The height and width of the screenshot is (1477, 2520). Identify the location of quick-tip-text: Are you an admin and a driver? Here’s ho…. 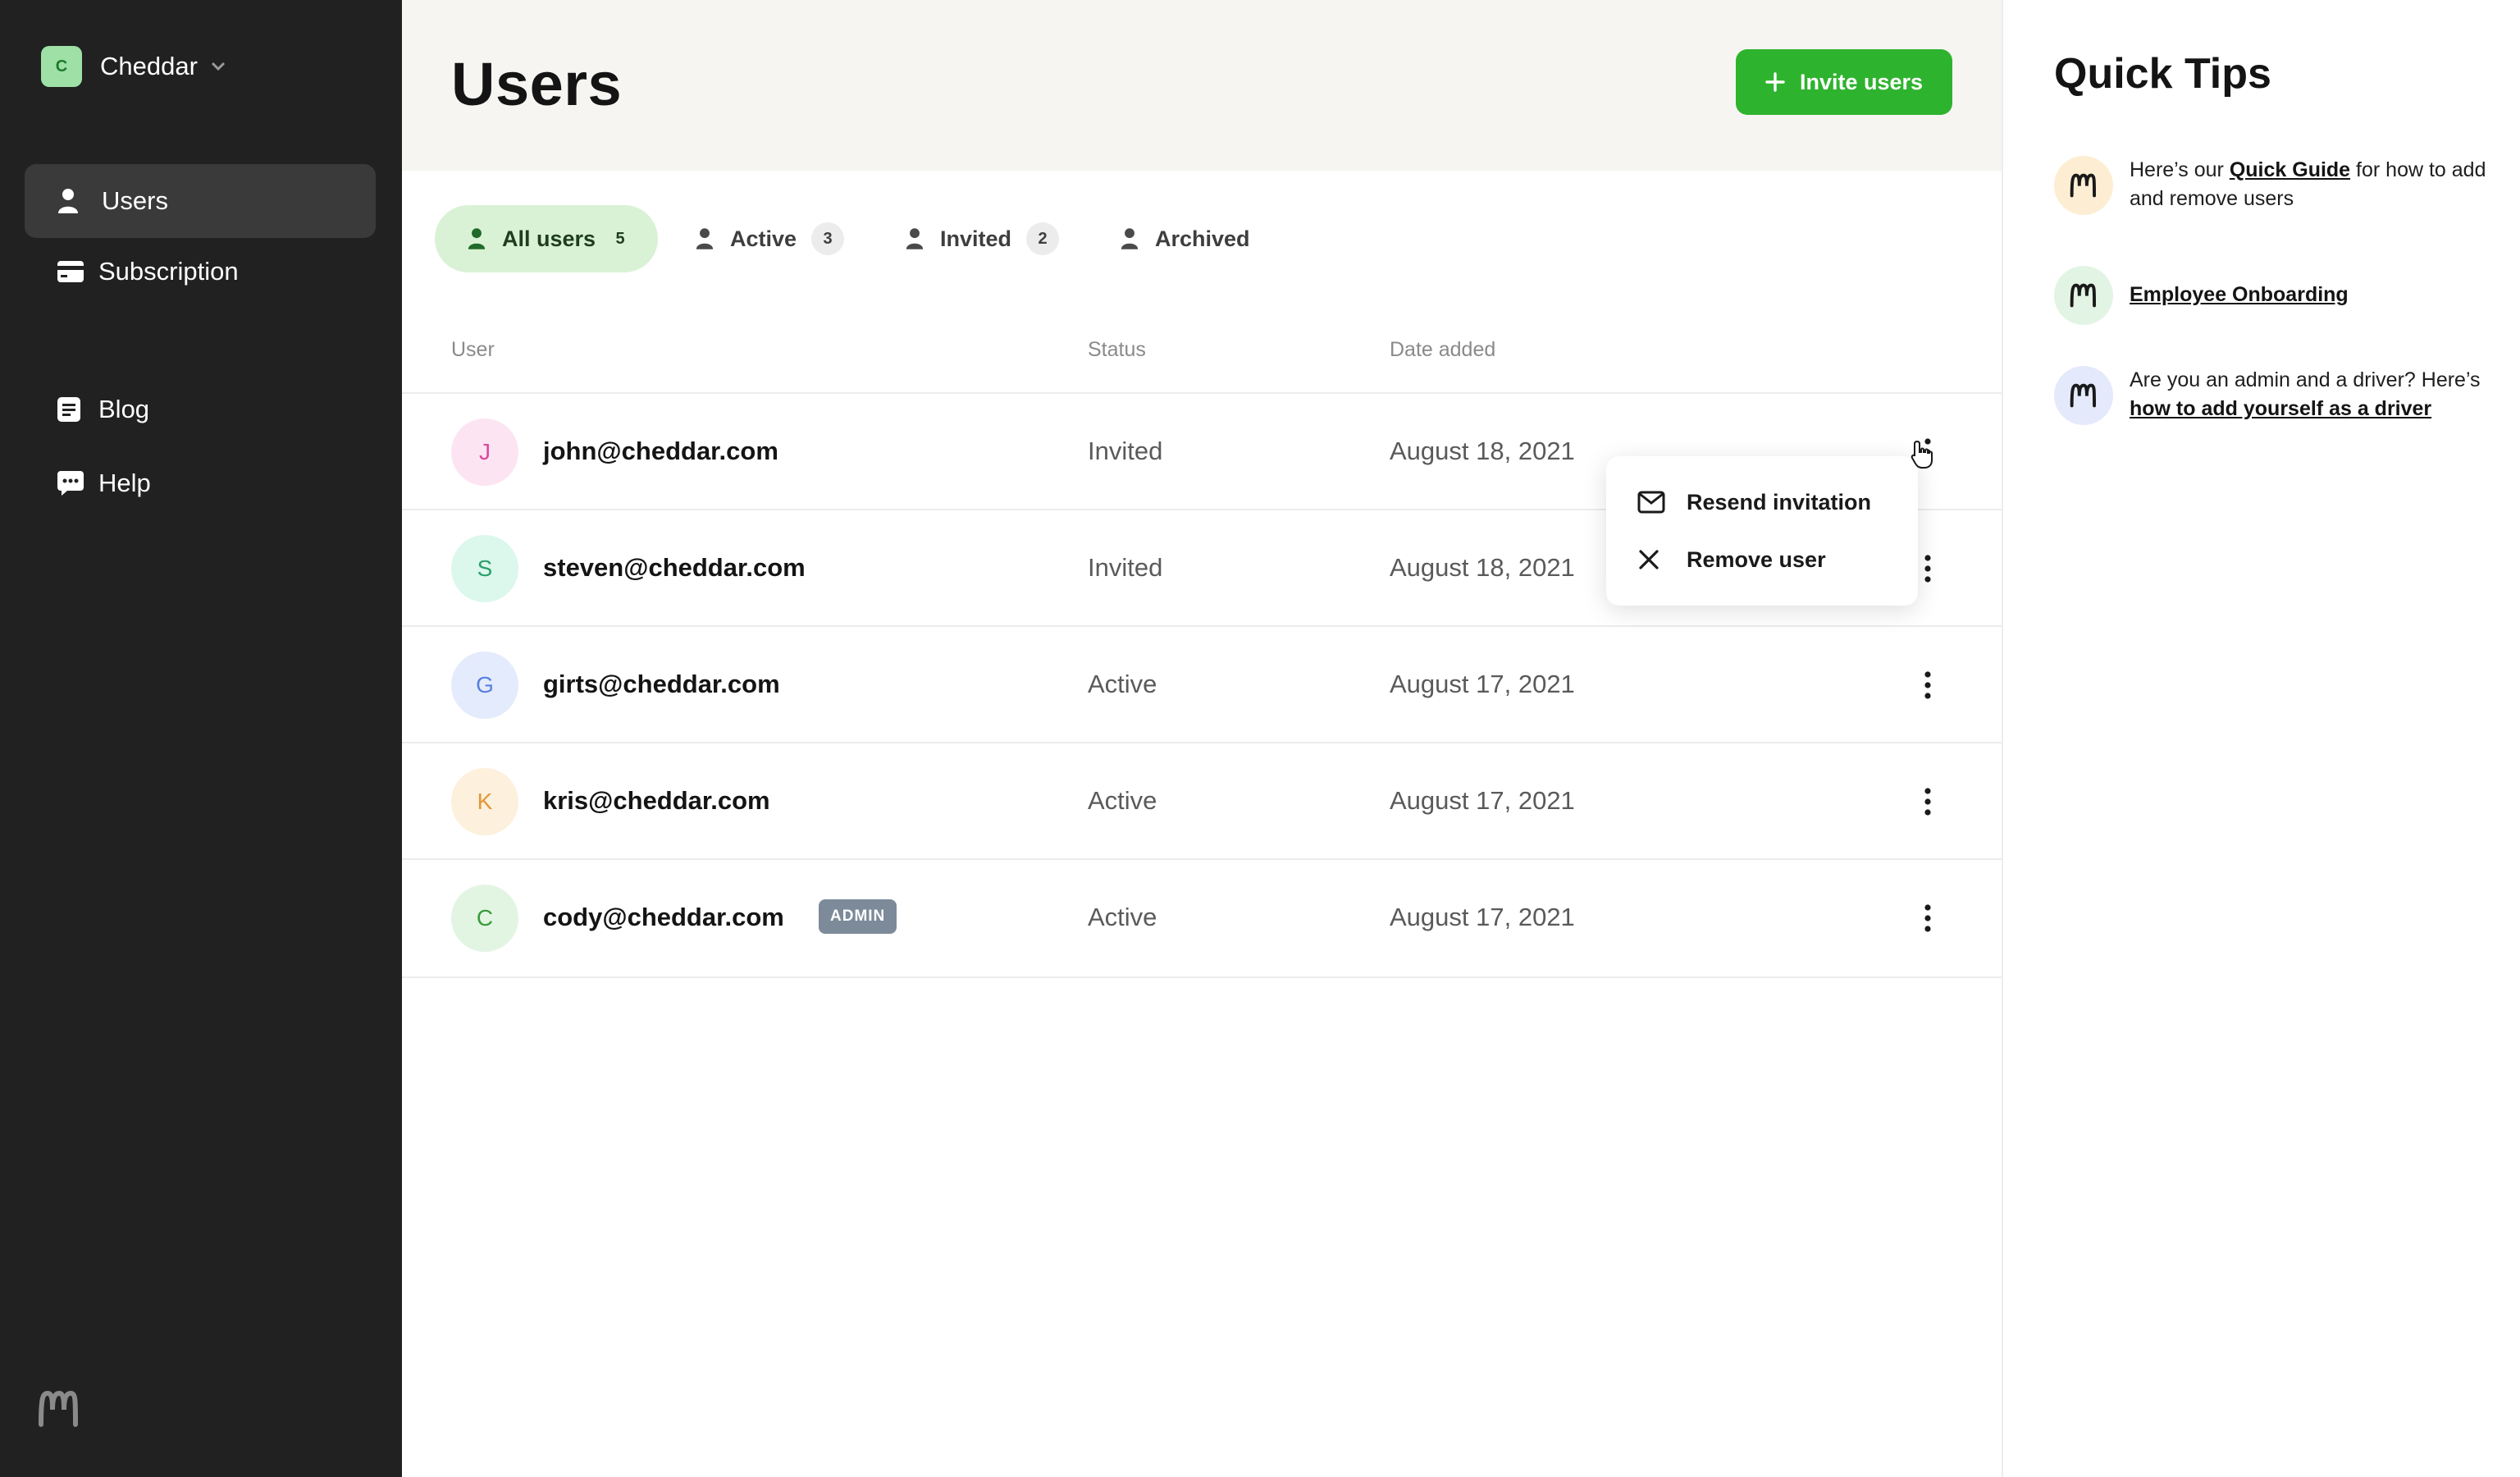
(2310, 394).